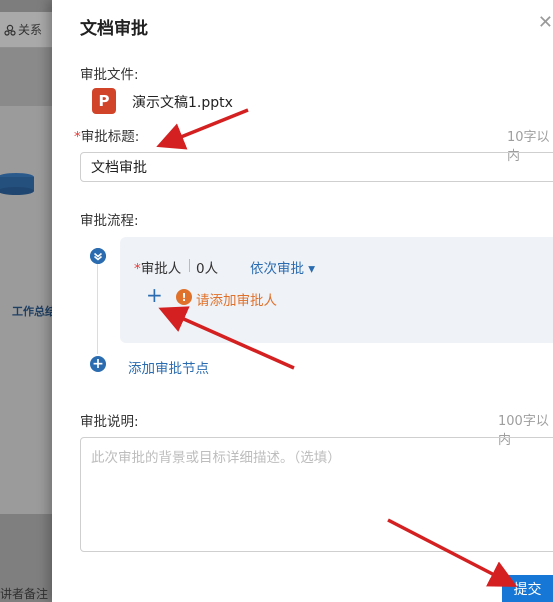 The width and height of the screenshot is (553, 602). What do you see at coordinates (545, 22) in the screenshot?
I see `close-icon: ✕` at bounding box center [545, 22].